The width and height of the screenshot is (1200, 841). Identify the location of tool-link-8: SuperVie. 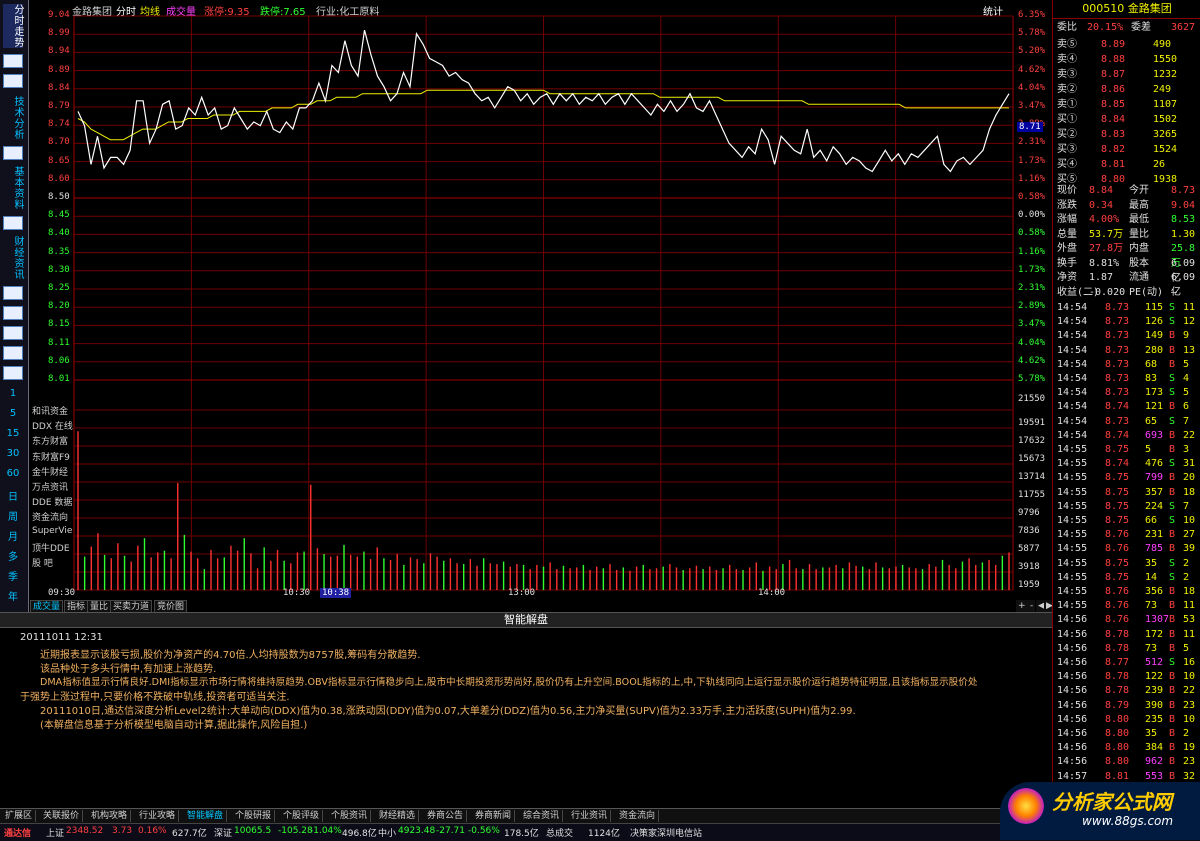
(55, 533).